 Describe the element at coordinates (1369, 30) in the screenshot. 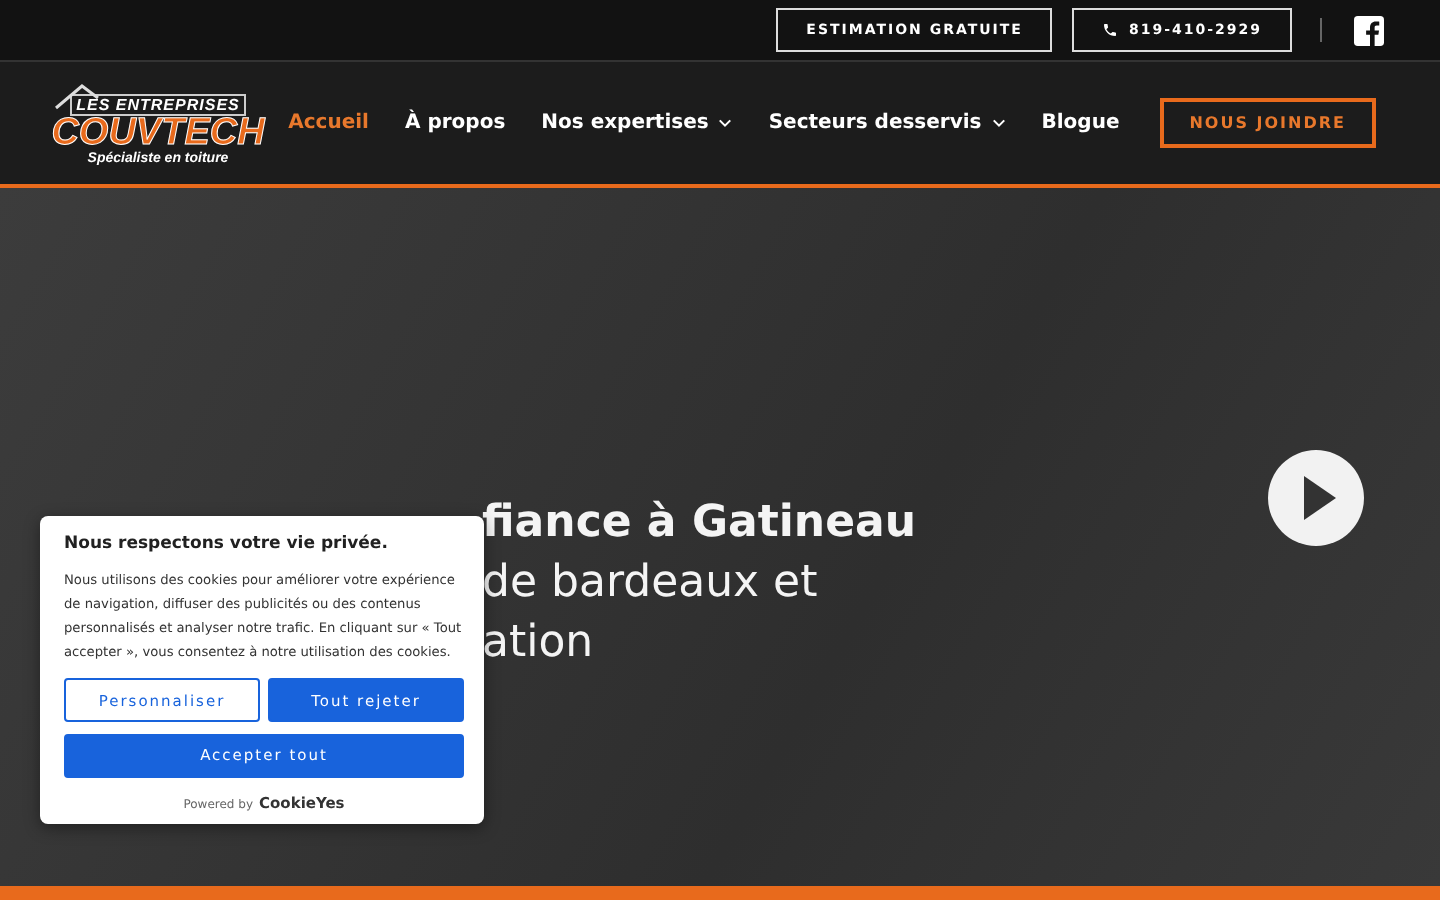

I see `facebook-icon` at that location.